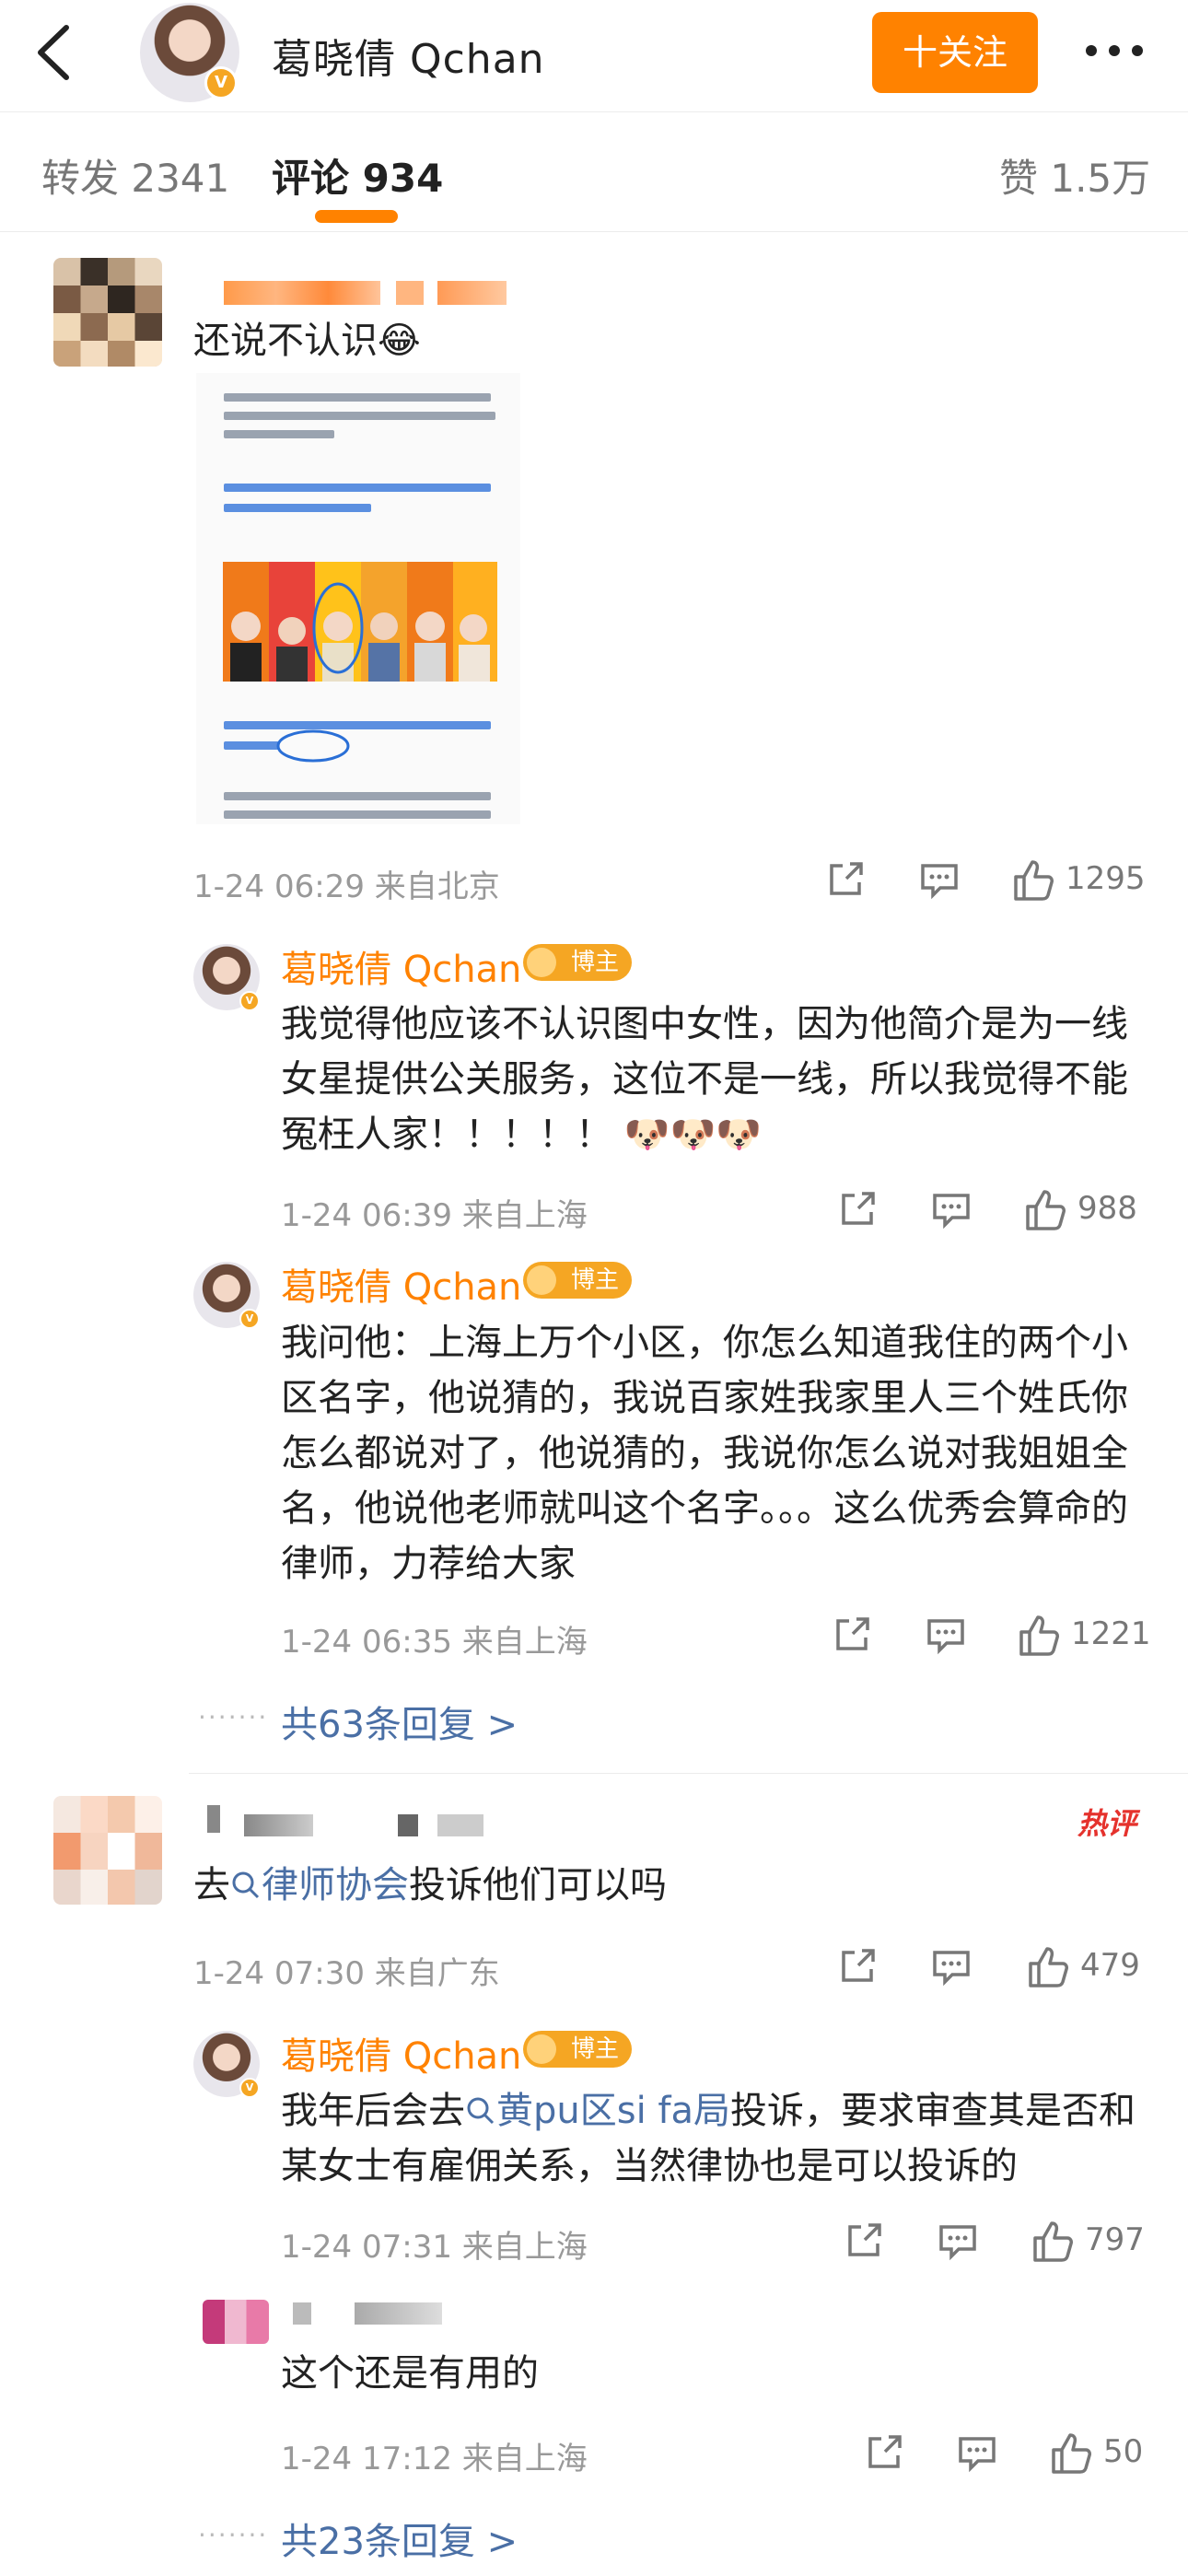 The width and height of the screenshot is (1188, 2576). Describe the element at coordinates (597, 2111) in the screenshot. I see `topic-link: 黄pu区si fa局` at that location.